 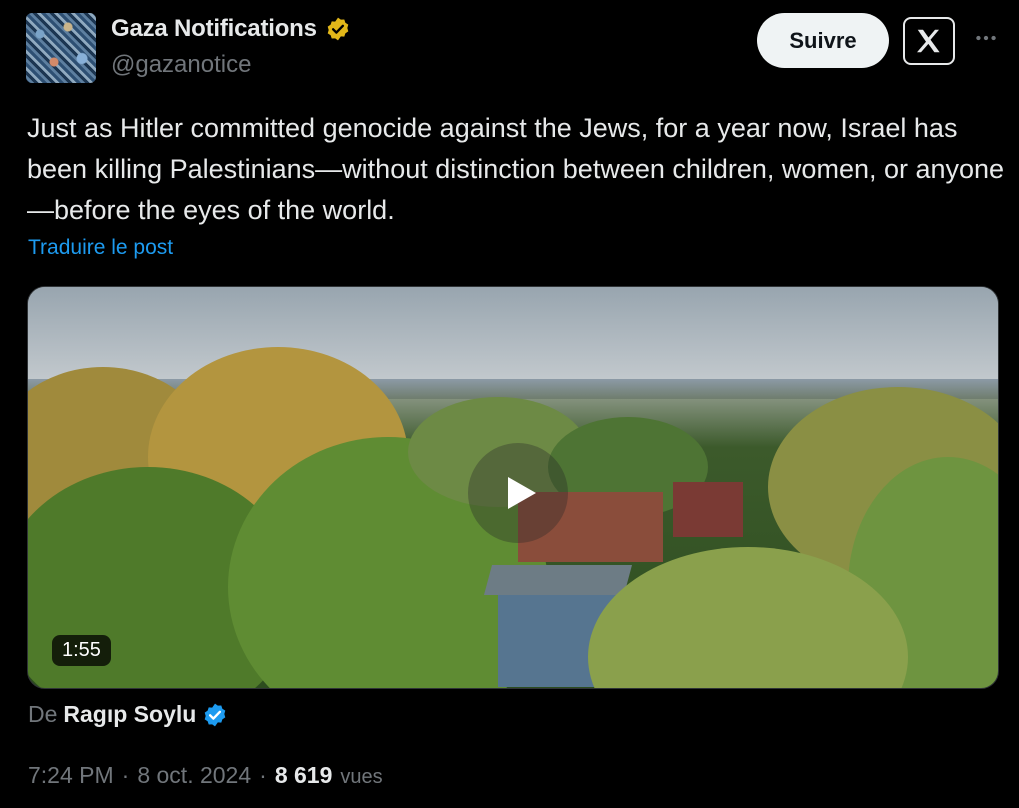 I want to click on views-label: vues, so click(x=361, y=777).